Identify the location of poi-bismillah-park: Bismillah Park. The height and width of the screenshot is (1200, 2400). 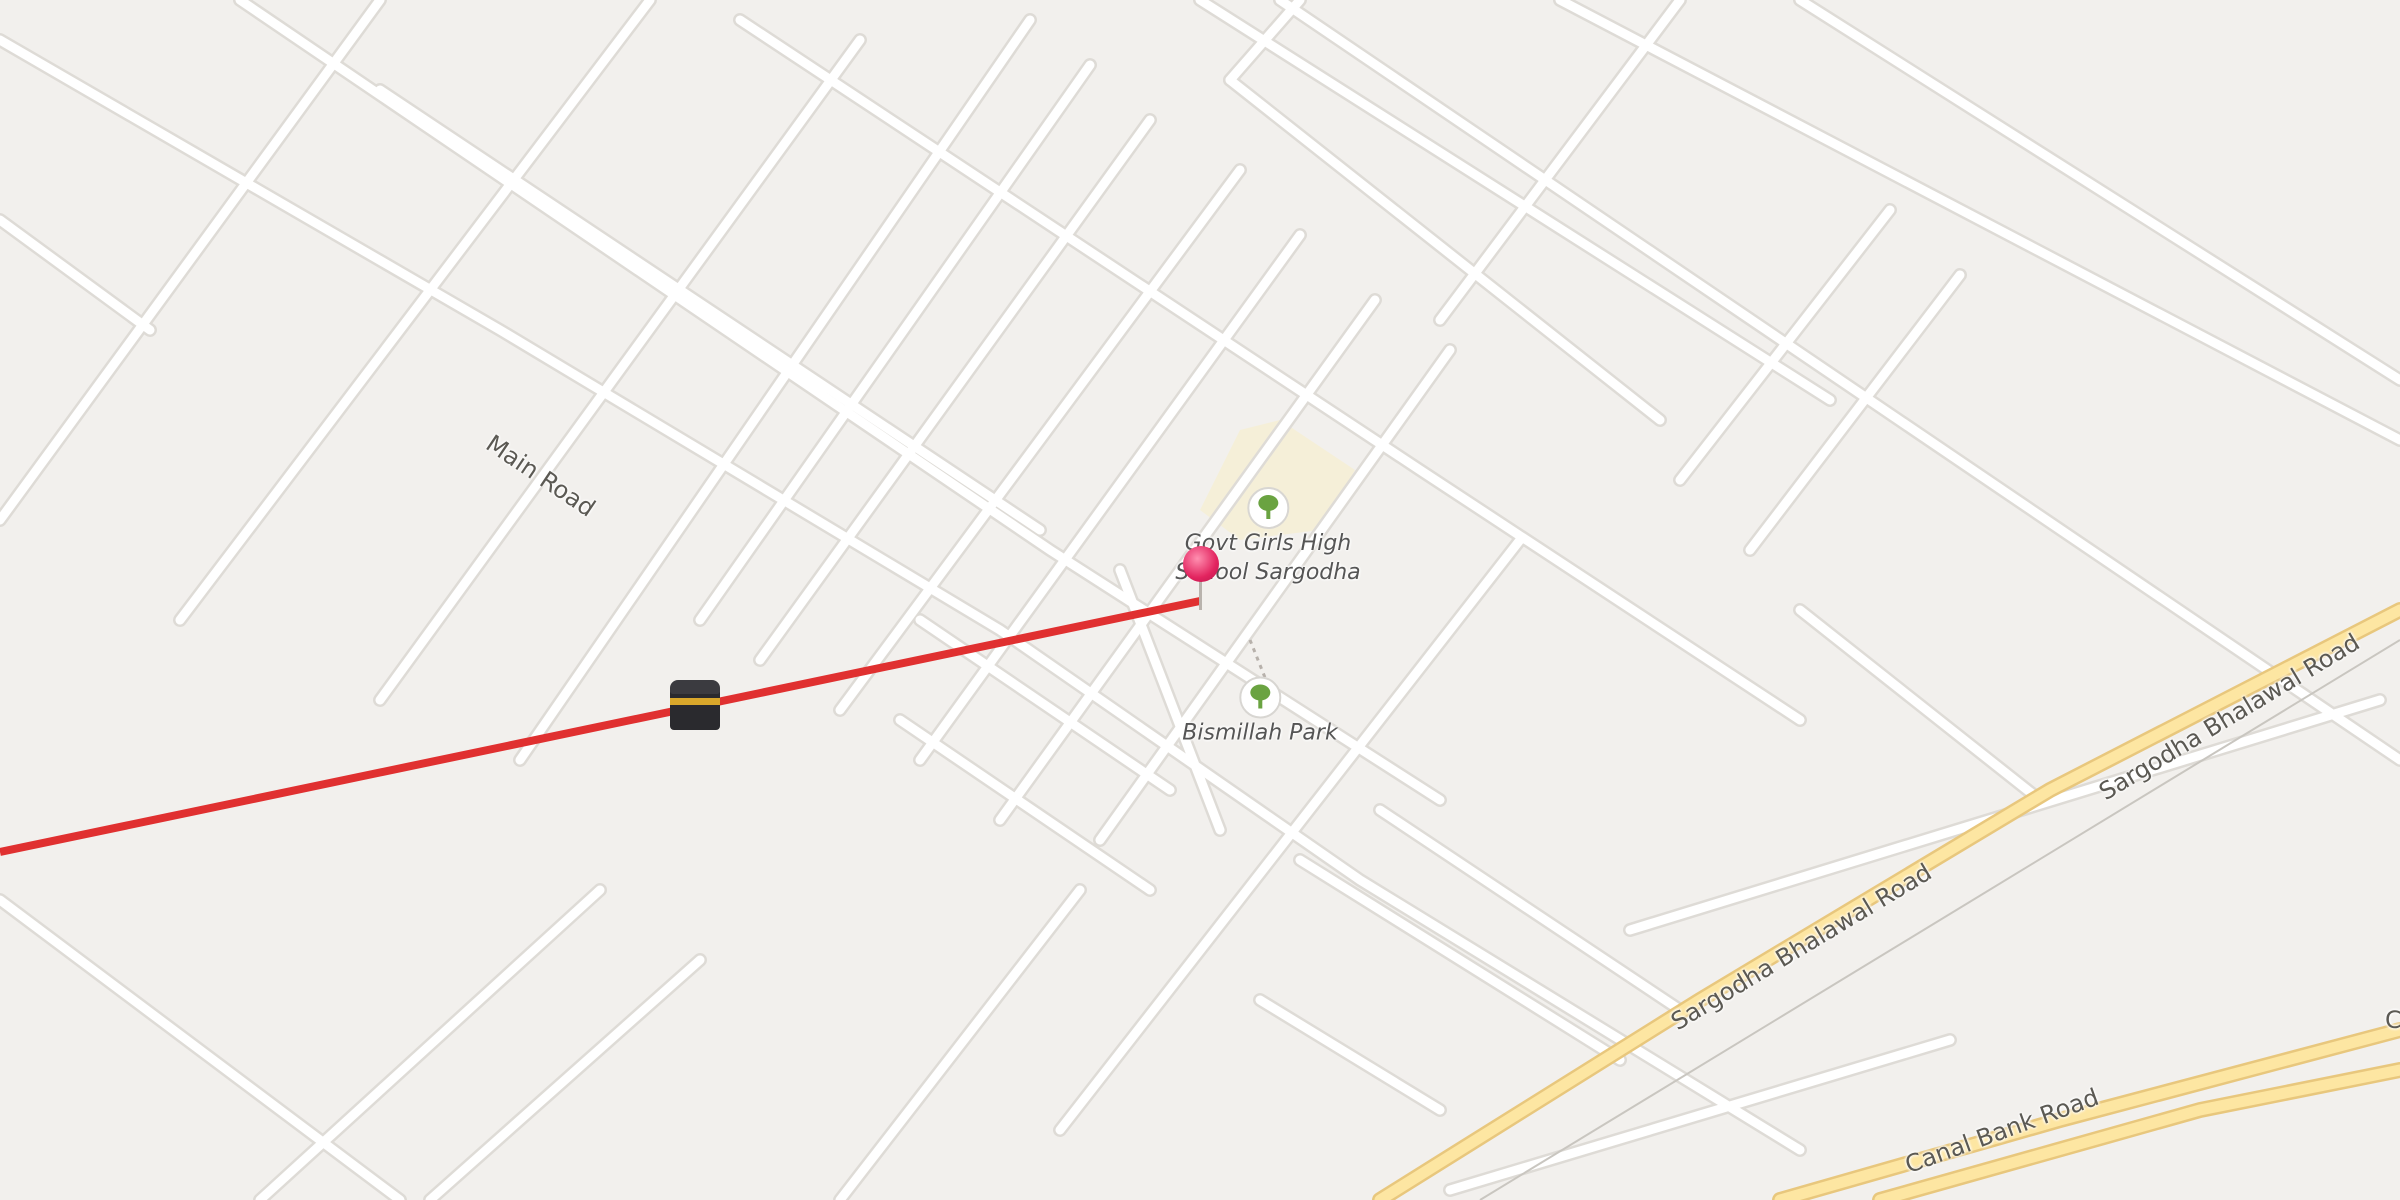
(1260, 712).